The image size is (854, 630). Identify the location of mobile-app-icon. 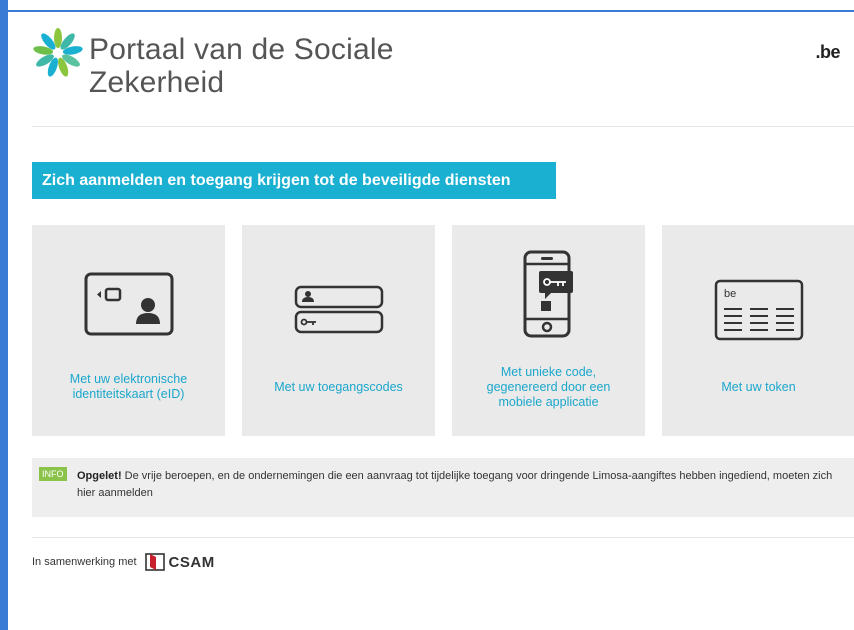
(548, 294).